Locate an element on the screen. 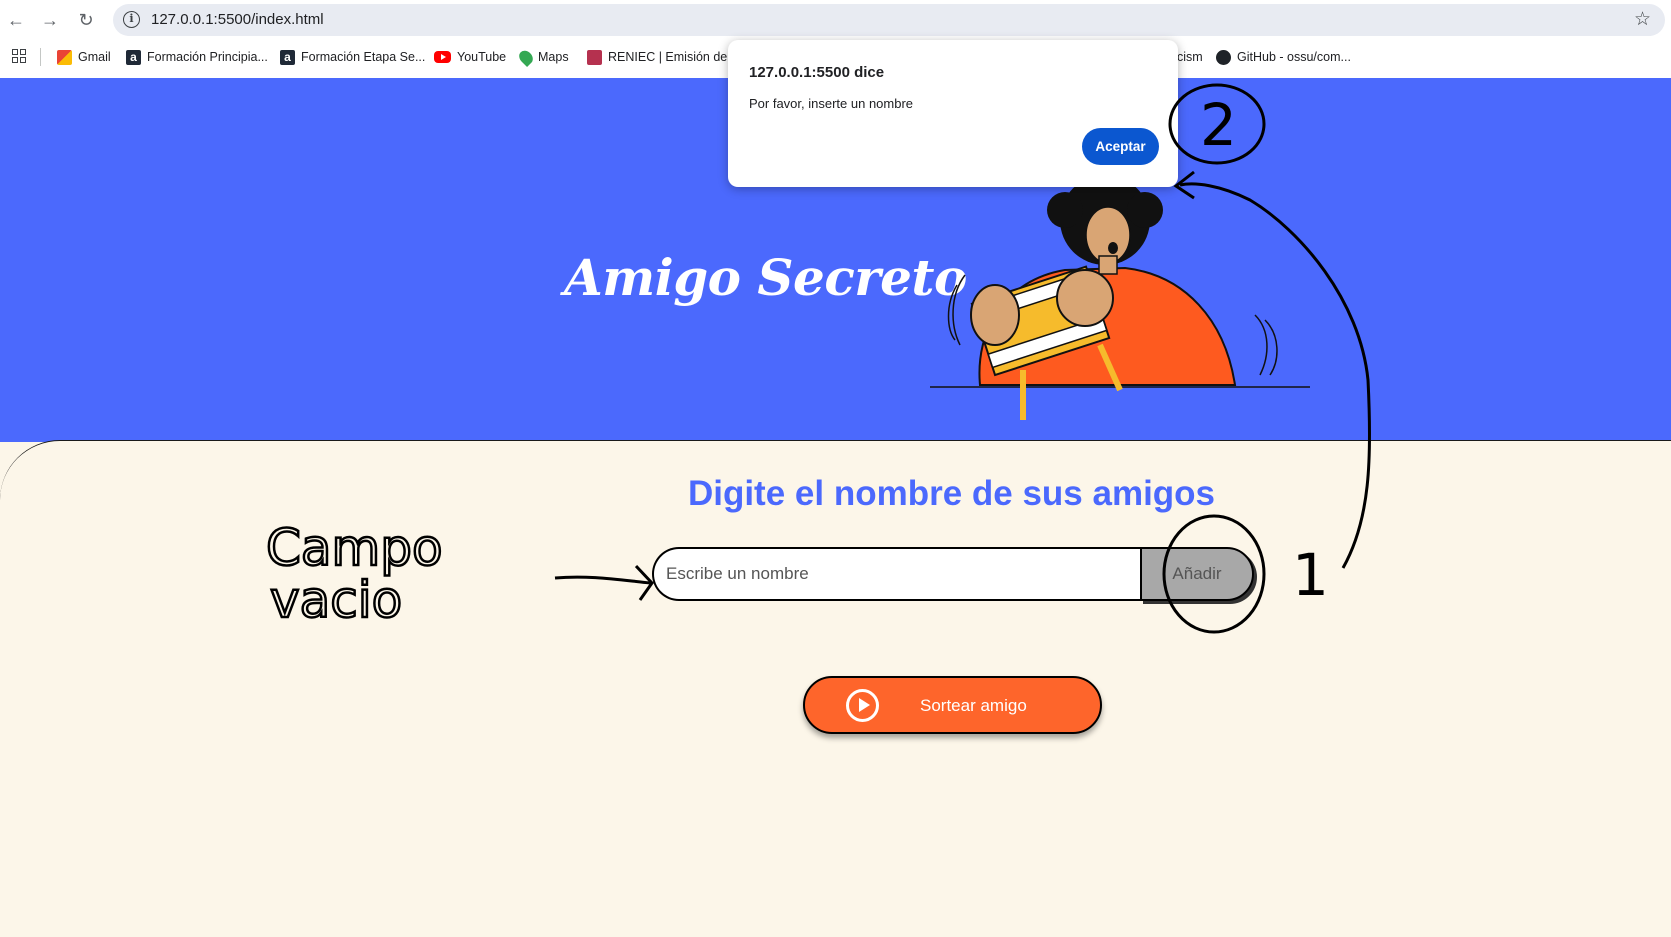 Image resolution: width=1671 pixels, height=937 pixels. reload-icon: ↻ is located at coordinates (86, 20).